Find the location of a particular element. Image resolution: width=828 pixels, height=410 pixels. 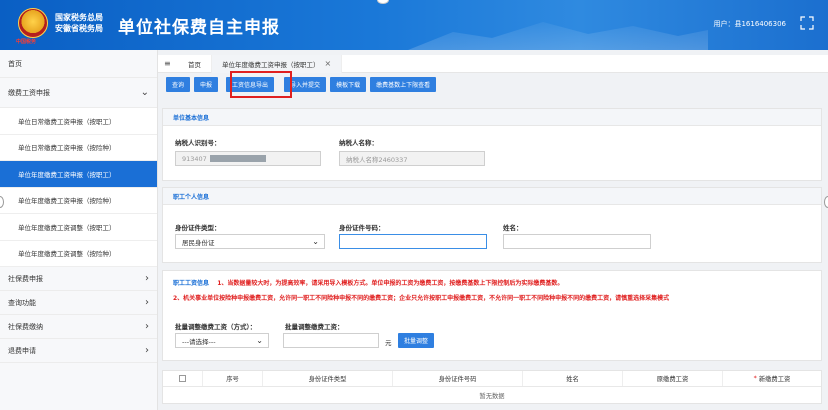

taxpayer-id-value: 913407 is located at coordinates (194, 158).